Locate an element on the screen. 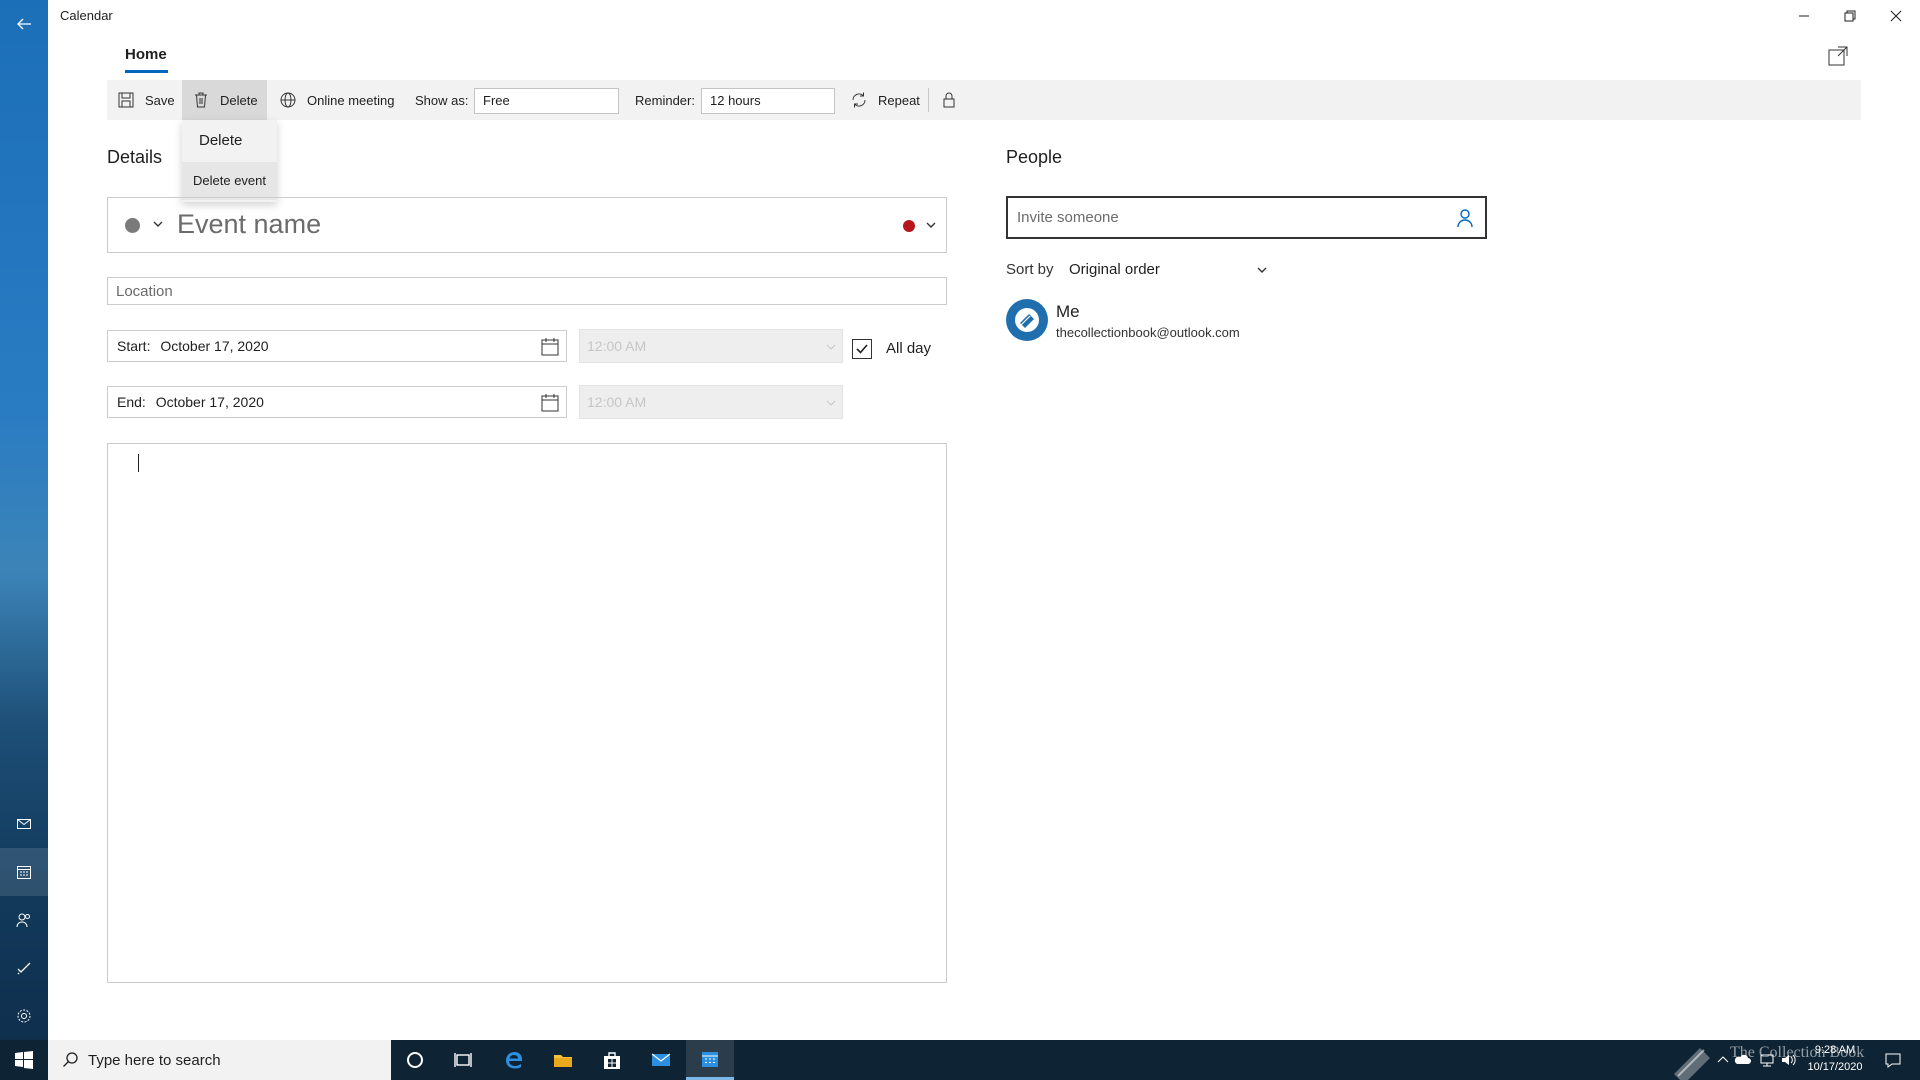 The height and width of the screenshot is (1080, 1920). rail-settings is located at coordinates (24, 1016).